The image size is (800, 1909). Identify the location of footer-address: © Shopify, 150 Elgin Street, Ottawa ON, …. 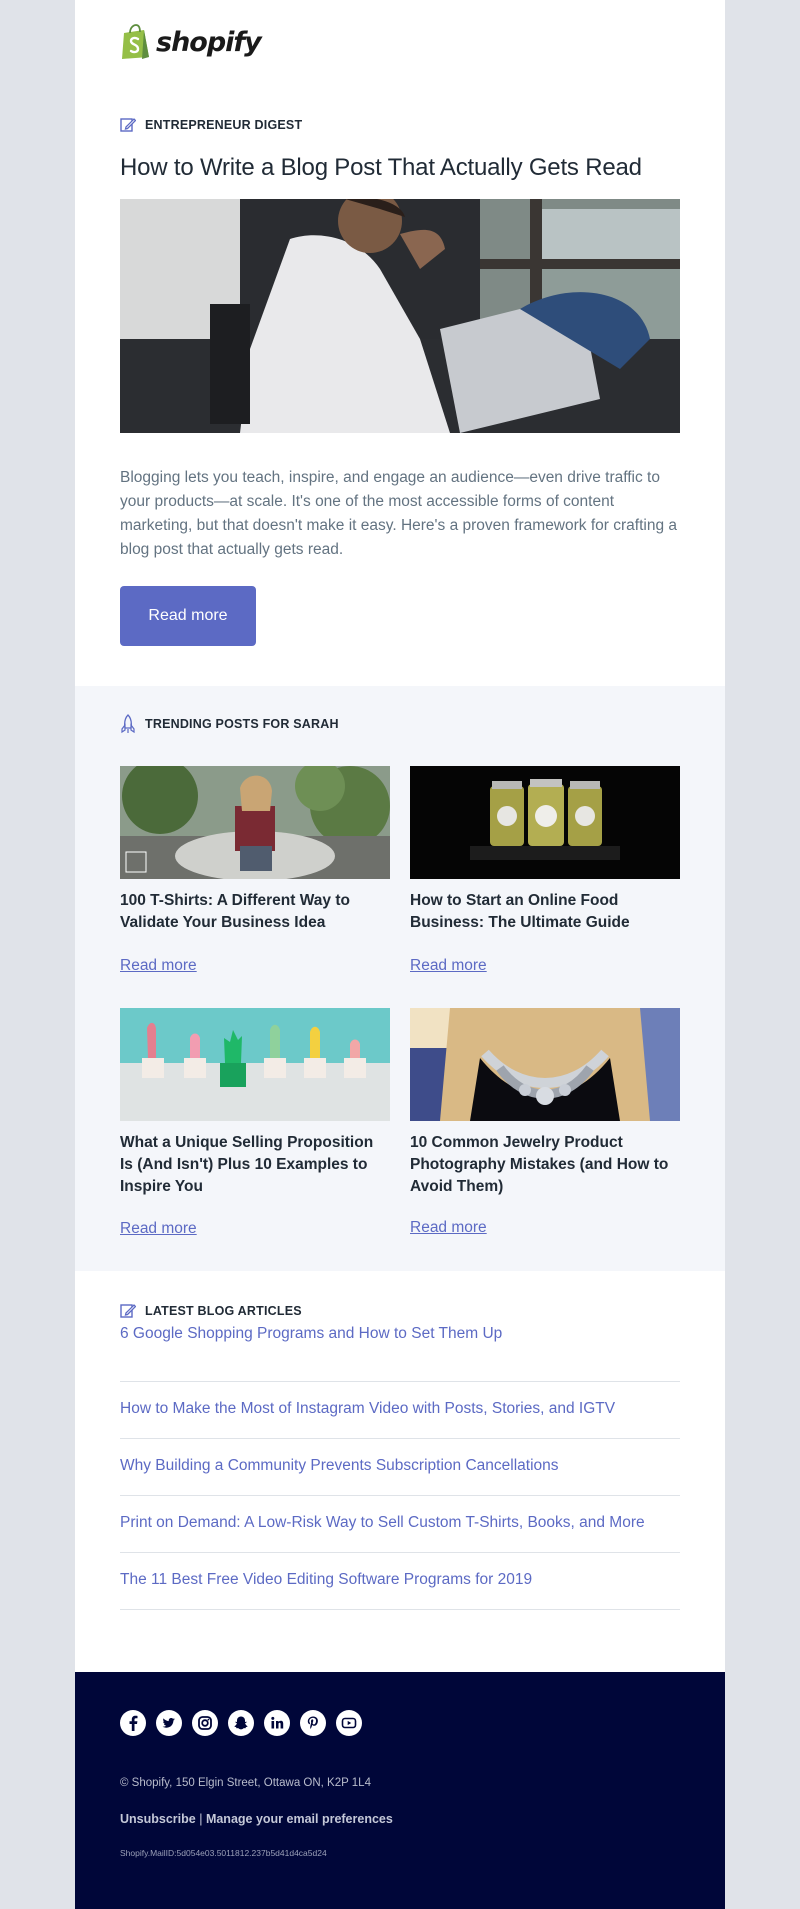
(245, 1783).